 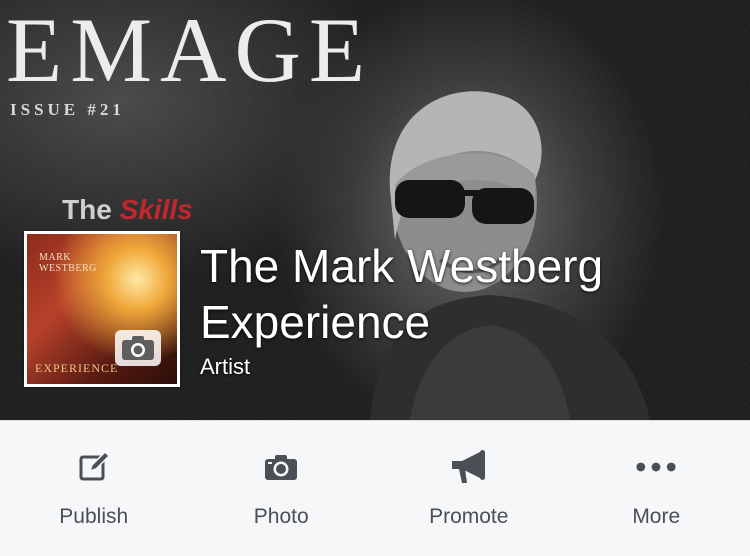 What do you see at coordinates (68, 257) in the screenshot?
I see `profile-picture-line1: MARK` at bounding box center [68, 257].